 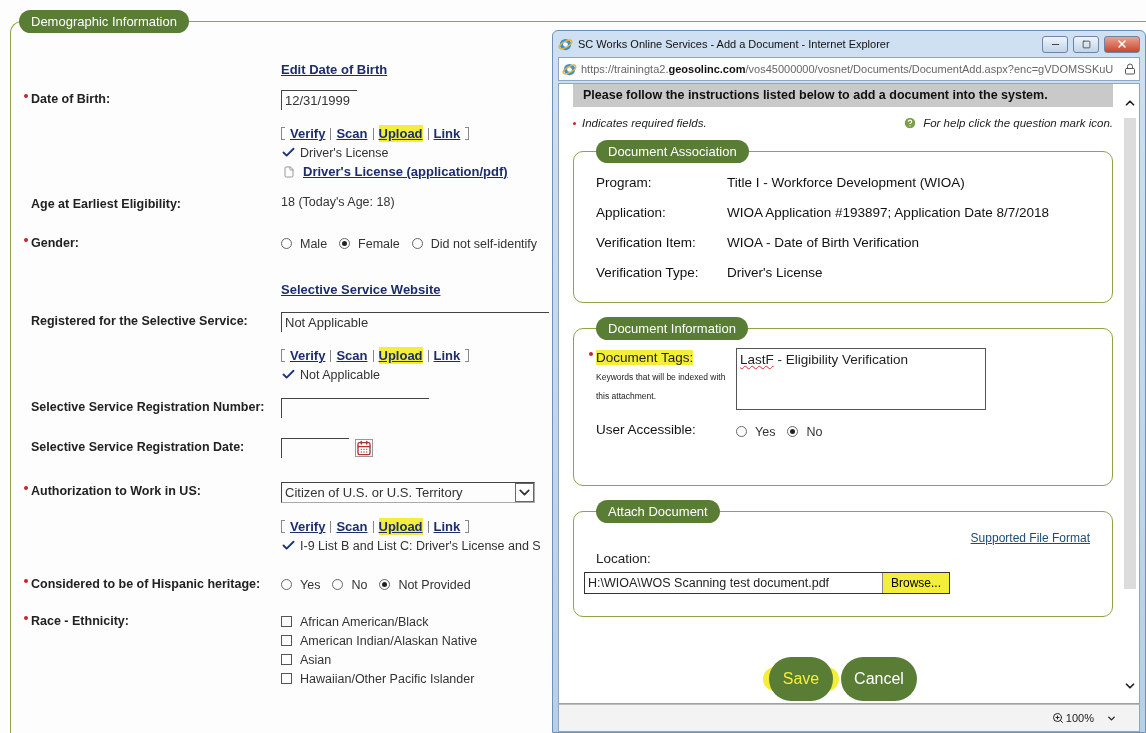 What do you see at coordinates (524, 492) in the screenshot?
I see `dropdown-icon` at bounding box center [524, 492].